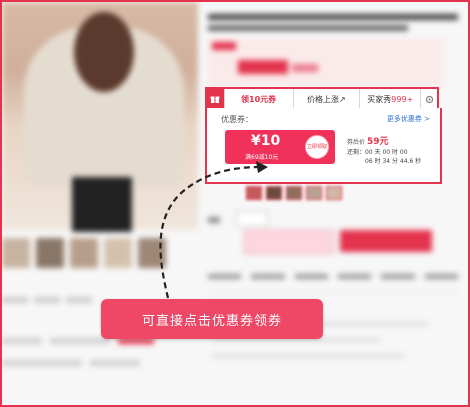  I want to click on tab-price-label: 价格上涨↗, so click(326, 99).